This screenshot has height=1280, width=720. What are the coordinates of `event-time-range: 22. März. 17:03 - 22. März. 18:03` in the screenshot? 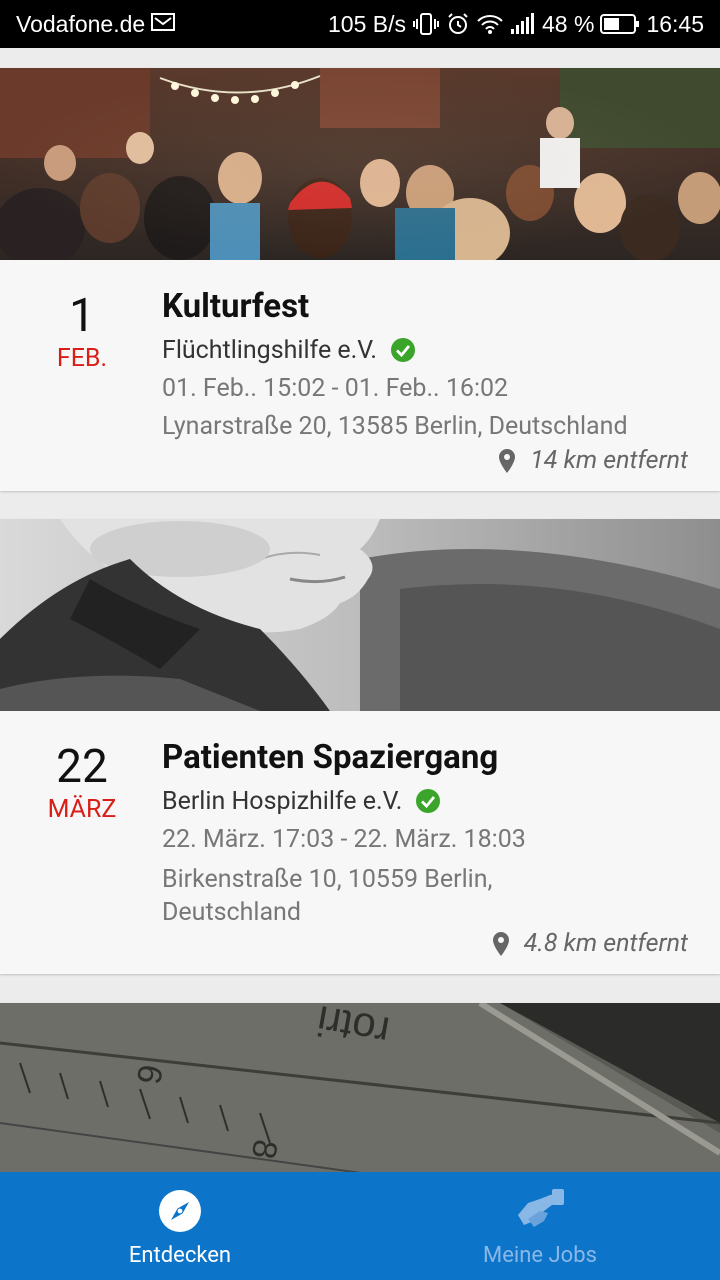 It's located at (344, 839).